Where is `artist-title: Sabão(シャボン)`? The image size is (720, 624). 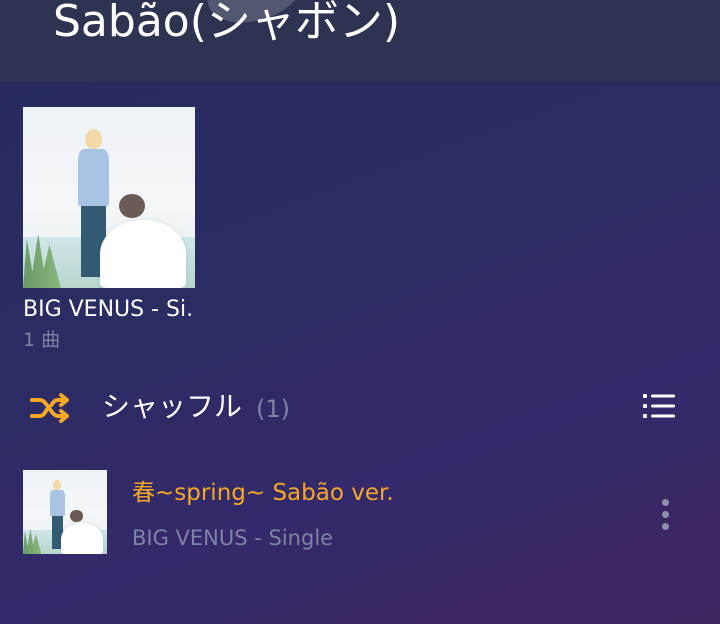
artist-title: Sabão(シャボン) is located at coordinates (227, 23).